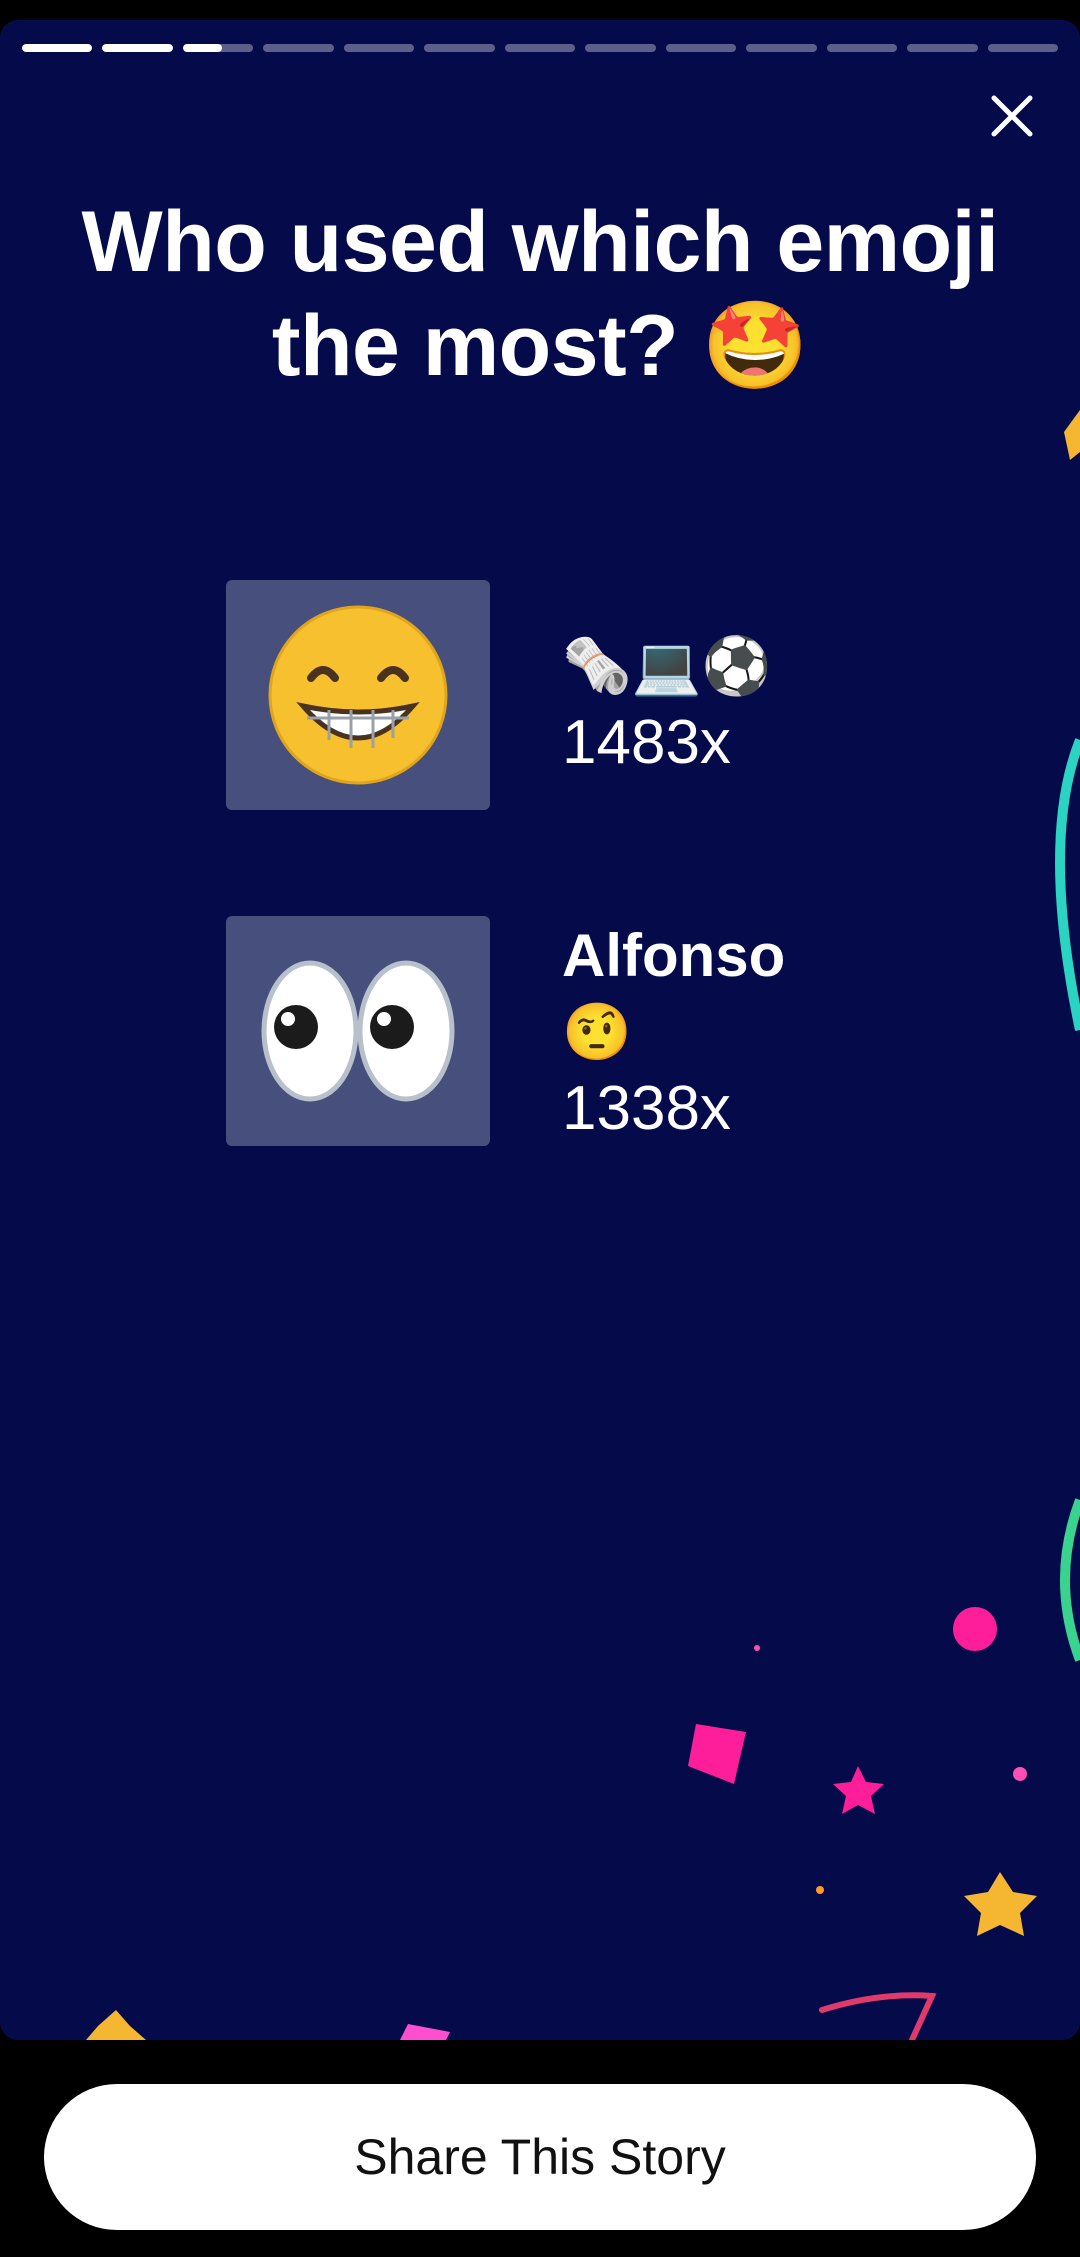  I want to click on emoji-entry: 🗞️💻⚽ 1483x, so click(498, 695).